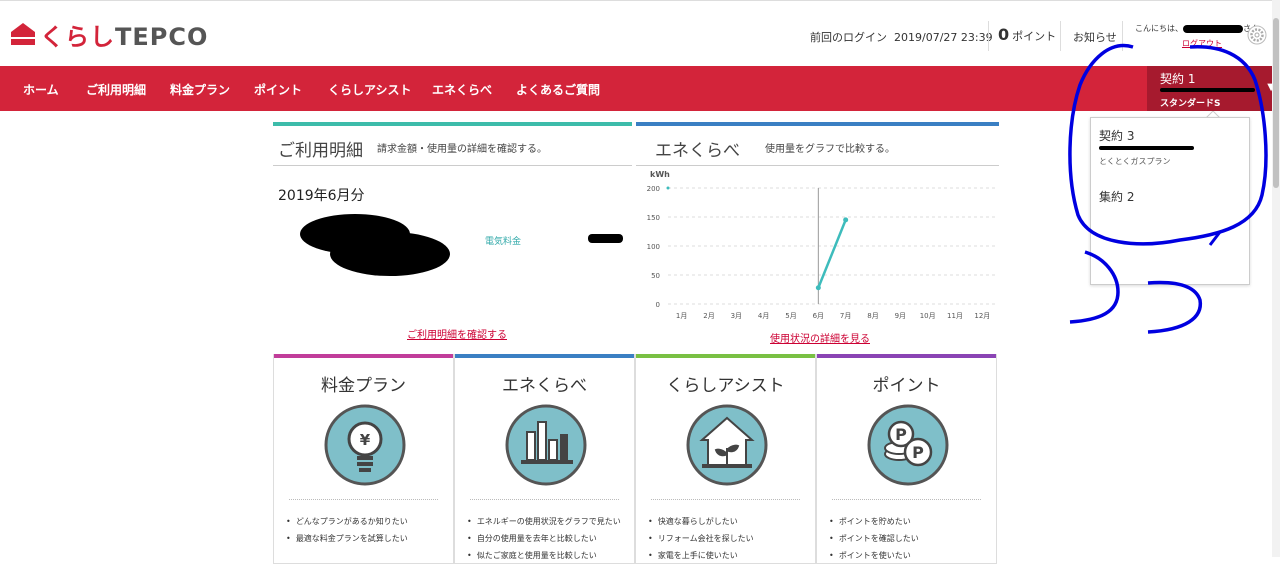  I want to click on x-tick-label: 9月, so click(900, 316).